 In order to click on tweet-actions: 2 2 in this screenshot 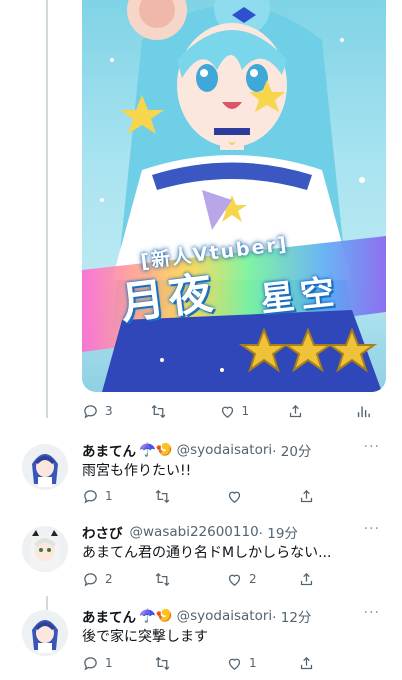, I will do `click(227, 579)`.